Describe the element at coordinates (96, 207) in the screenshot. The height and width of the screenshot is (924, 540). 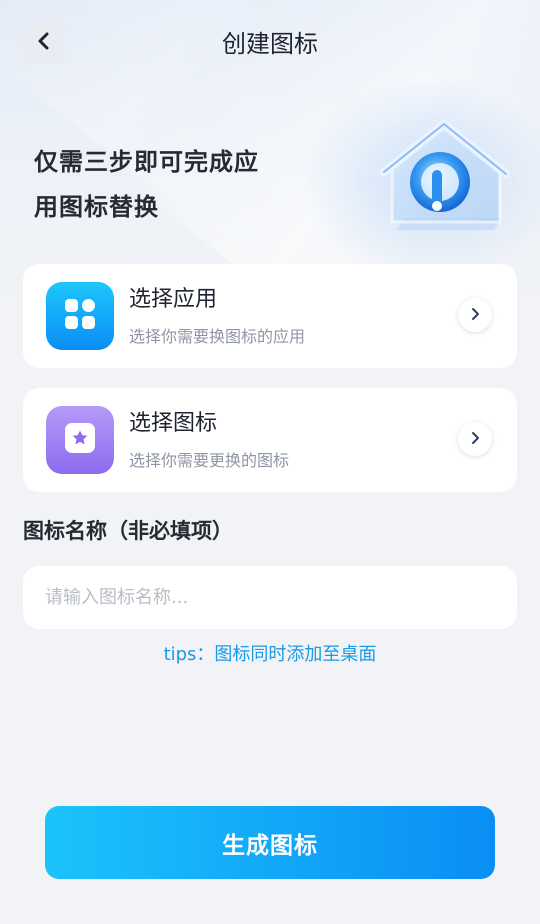
I see `hero-headline-line2: 用图标替换` at that location.